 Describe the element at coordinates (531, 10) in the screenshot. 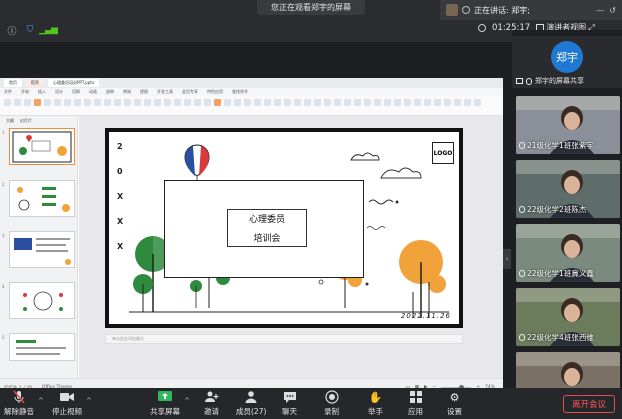

I see `active-speaker-panel: 正在讲话: 郑宇; — ↺` at that location.